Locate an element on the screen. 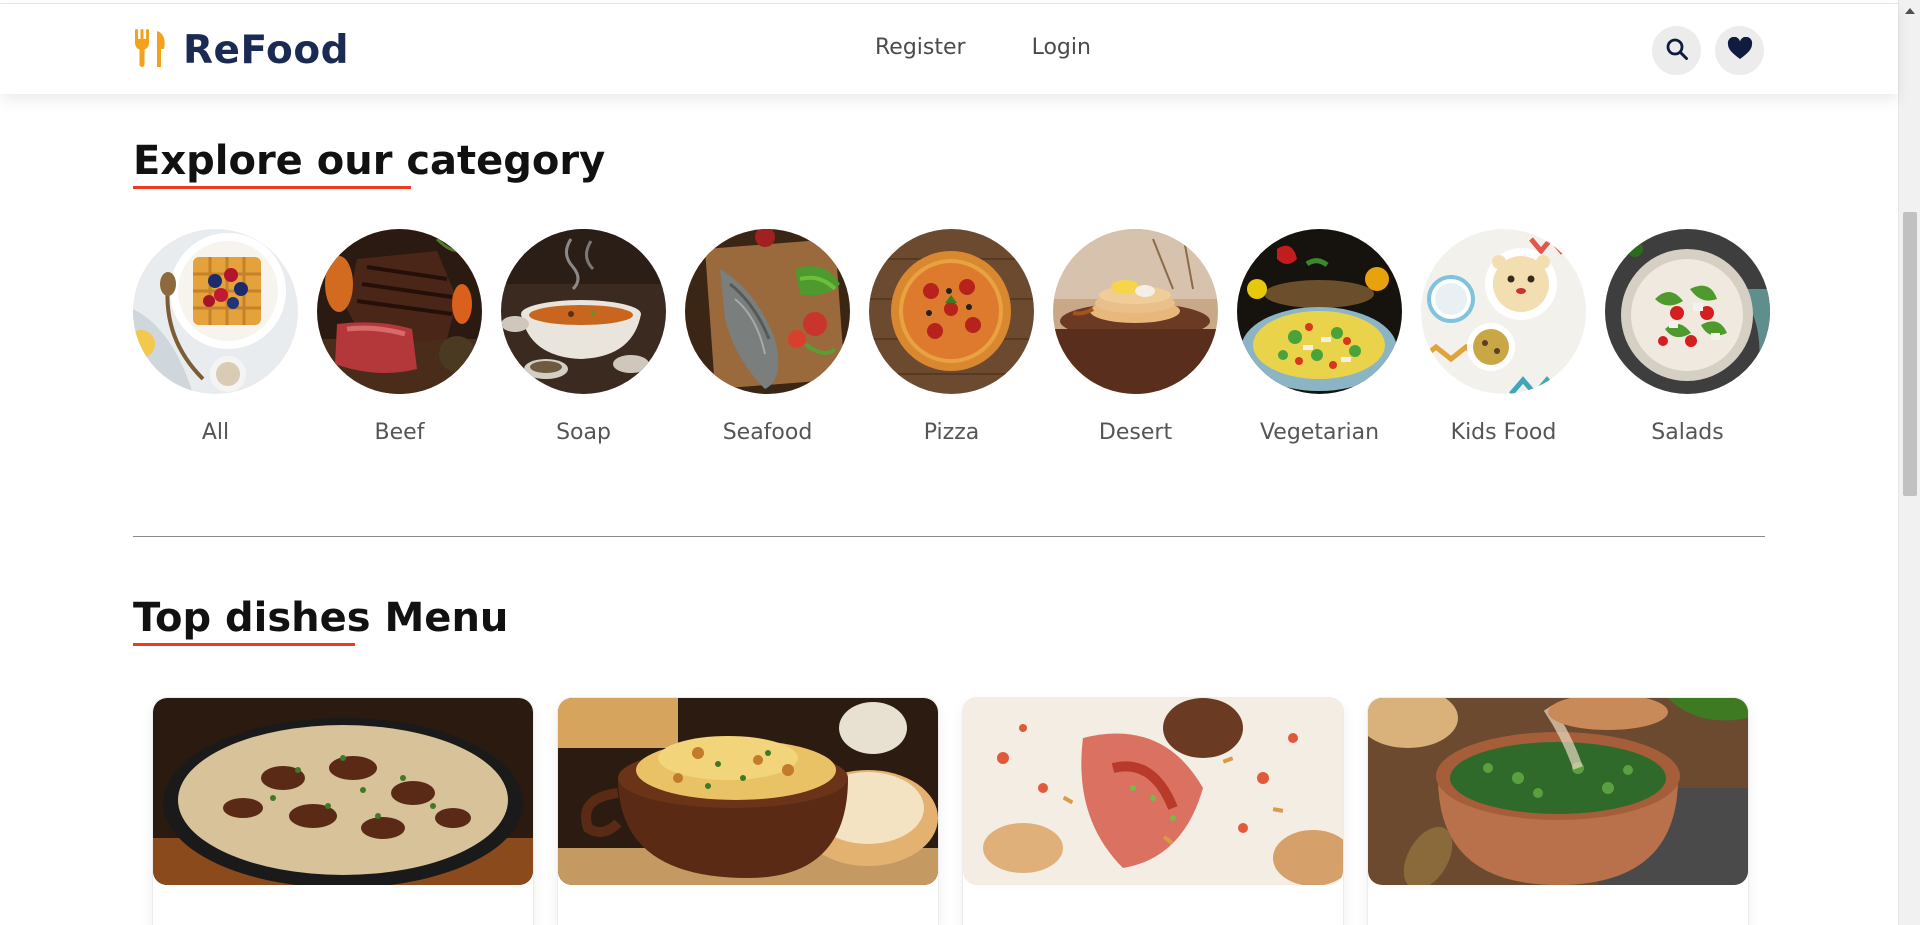  category-image-kids-food is located at coordinates (1503, 311).